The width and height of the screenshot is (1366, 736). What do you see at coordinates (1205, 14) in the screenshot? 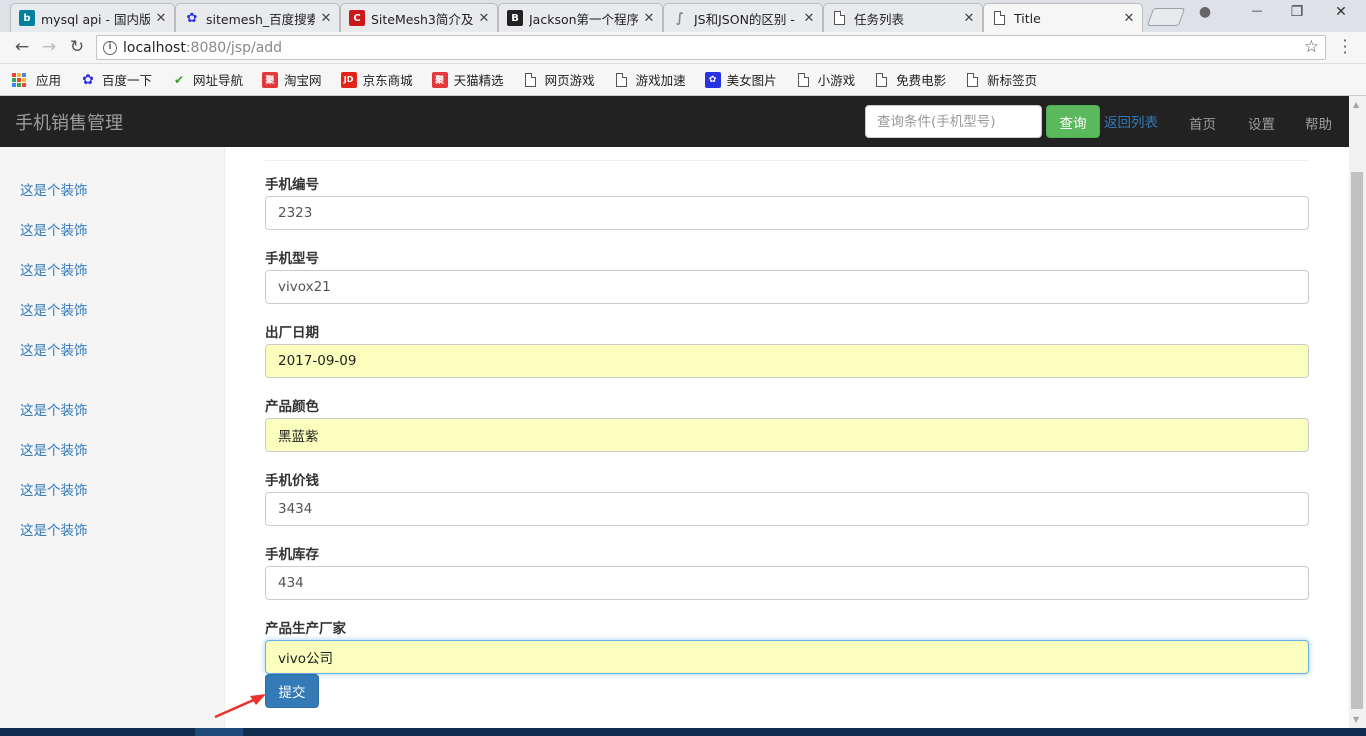
I see `profile-icon: ●` at bounding box center [1205, 14].